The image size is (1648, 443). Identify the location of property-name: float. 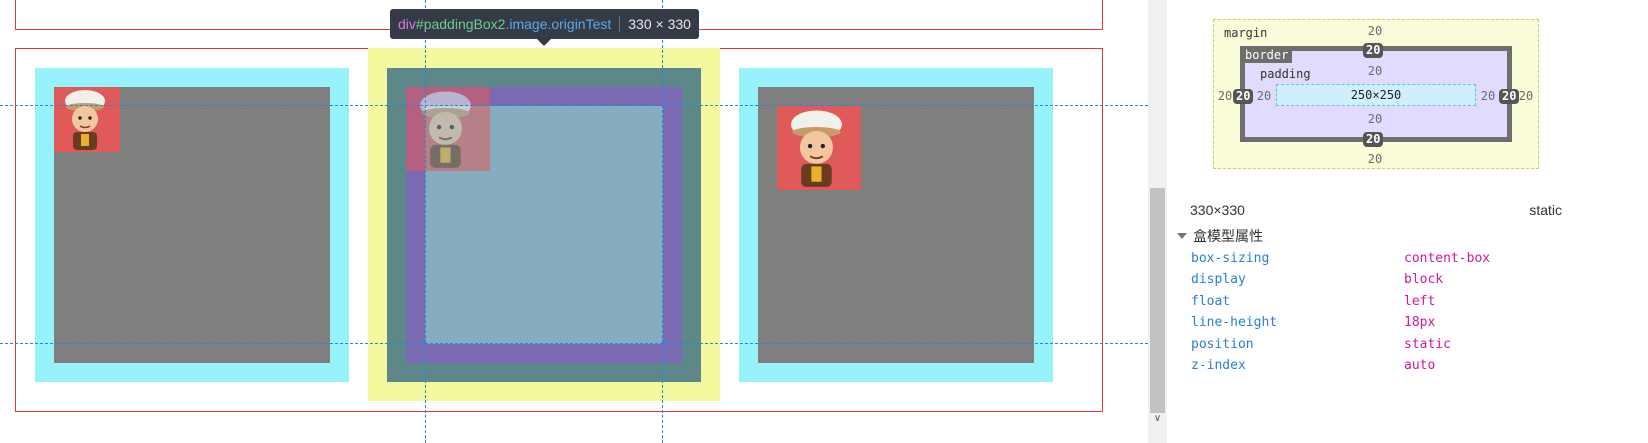
(1211, 301).